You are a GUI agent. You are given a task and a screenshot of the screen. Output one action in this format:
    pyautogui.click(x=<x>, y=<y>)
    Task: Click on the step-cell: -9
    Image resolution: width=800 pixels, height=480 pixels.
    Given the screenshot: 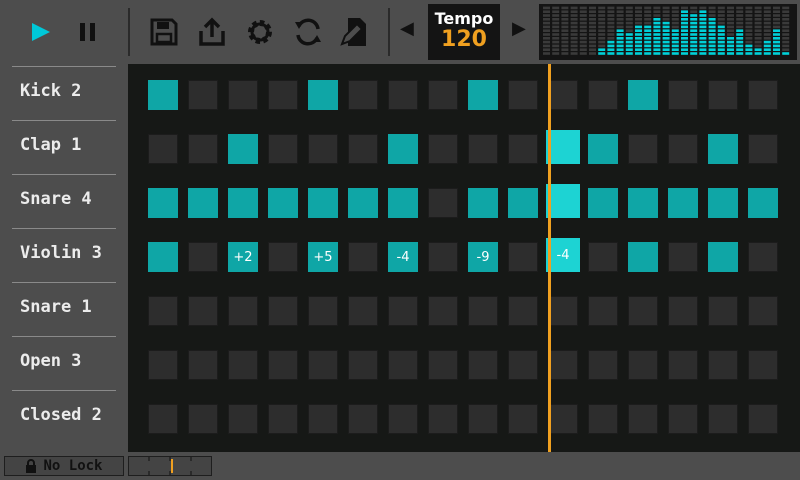 What is the action you would take?
    pyautogui.click(x=483, y=257)
    